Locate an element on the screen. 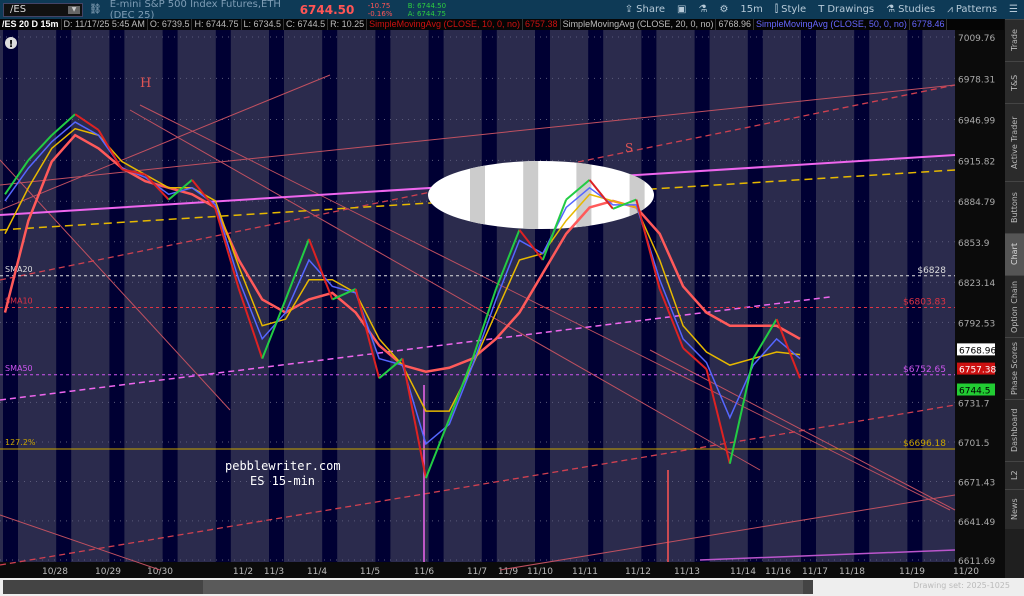  scroll-thumb is located at coordinates (503, 587).